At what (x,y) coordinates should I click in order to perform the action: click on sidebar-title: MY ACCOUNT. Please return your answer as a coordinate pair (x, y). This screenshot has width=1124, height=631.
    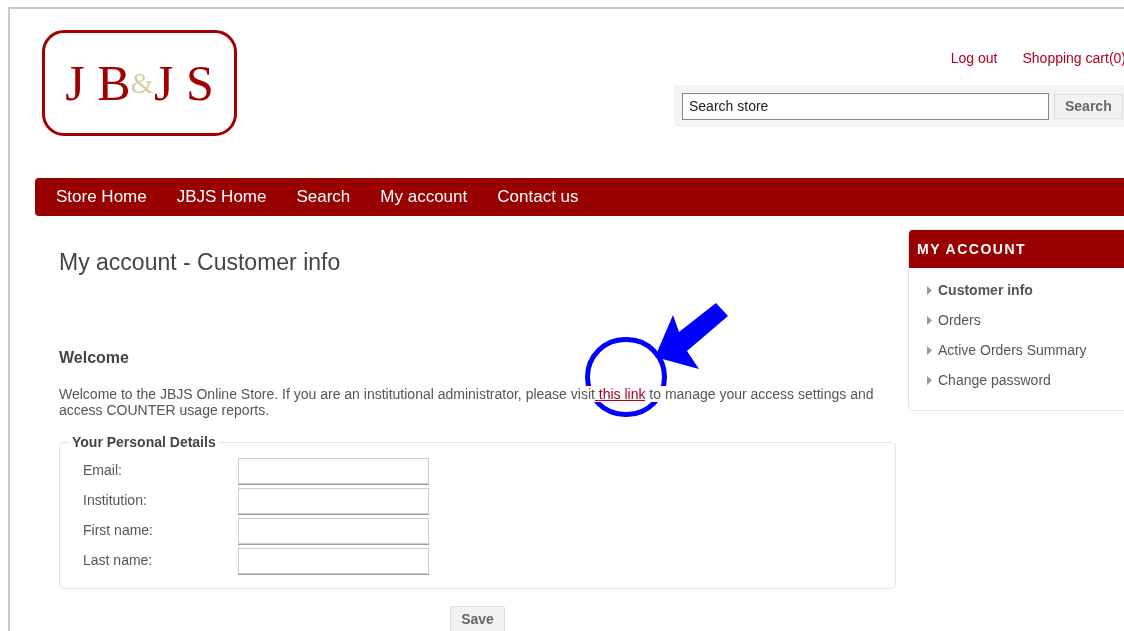
    Looking at the image, I should click on (1016, 249).